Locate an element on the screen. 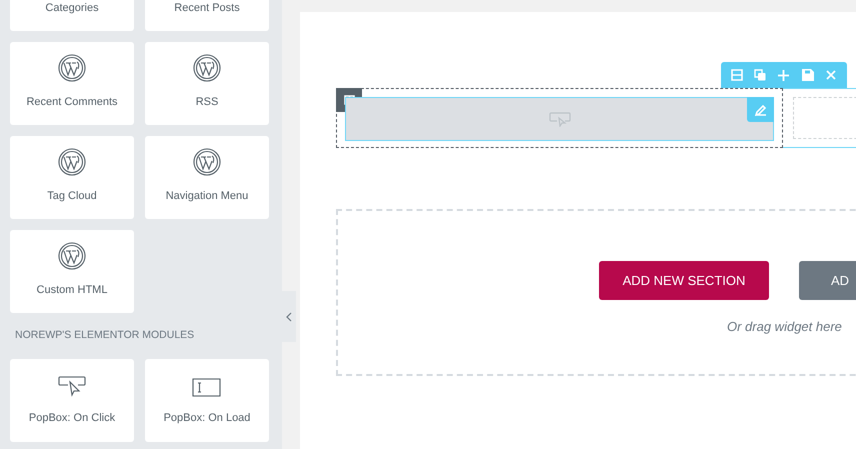 This screenshot has height=449, width=856. chevron-left-icon is located at coordinates (289, 317).